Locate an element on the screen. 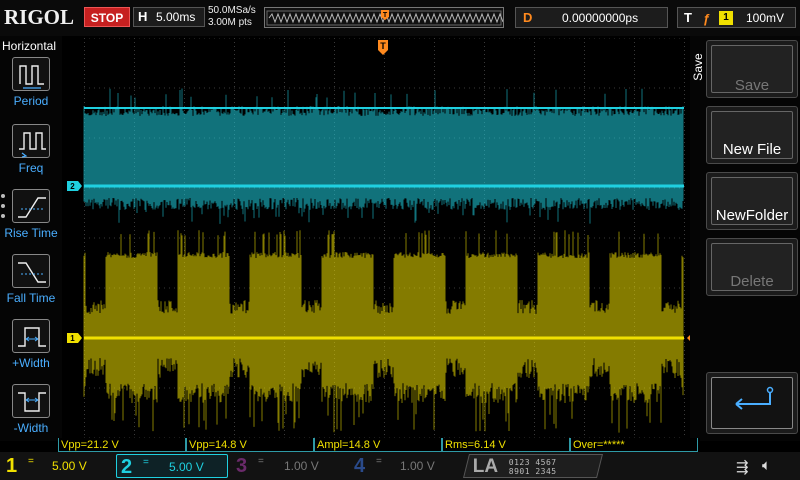 This screenshot has width=800, height=480. channel-1-offset-marker: 1 is located at coordinates (74, 338).